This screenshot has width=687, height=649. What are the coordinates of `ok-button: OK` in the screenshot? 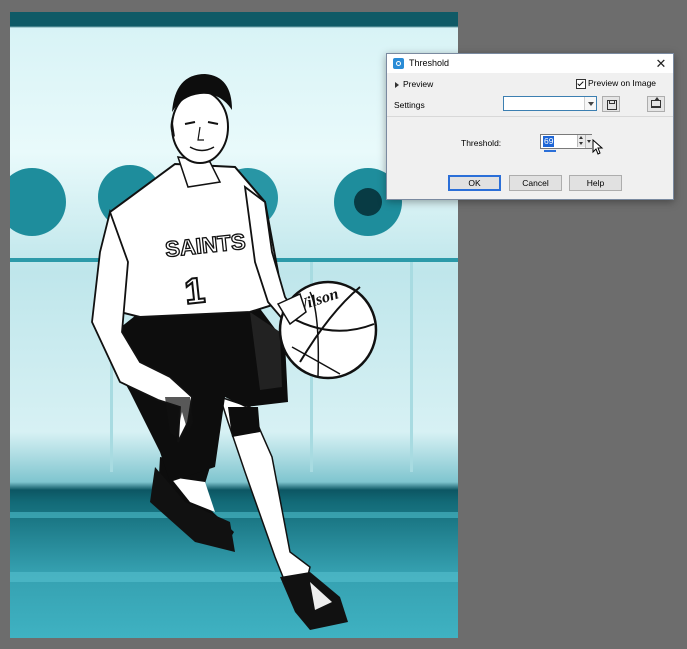 It's located at (474, 183).